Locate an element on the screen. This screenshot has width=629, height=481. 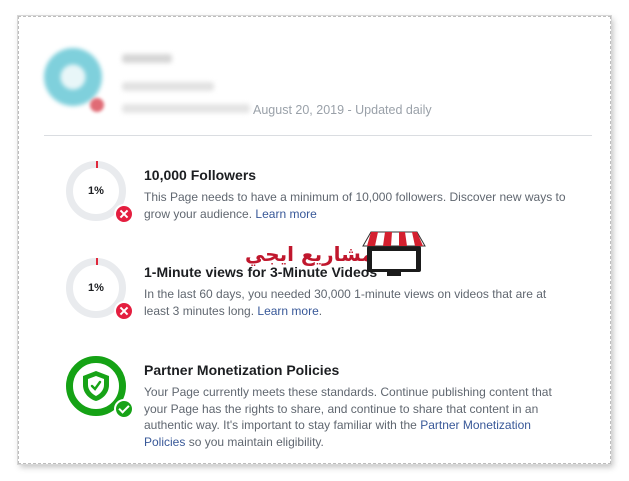
page-avatar is located at coordinates (73, 77).